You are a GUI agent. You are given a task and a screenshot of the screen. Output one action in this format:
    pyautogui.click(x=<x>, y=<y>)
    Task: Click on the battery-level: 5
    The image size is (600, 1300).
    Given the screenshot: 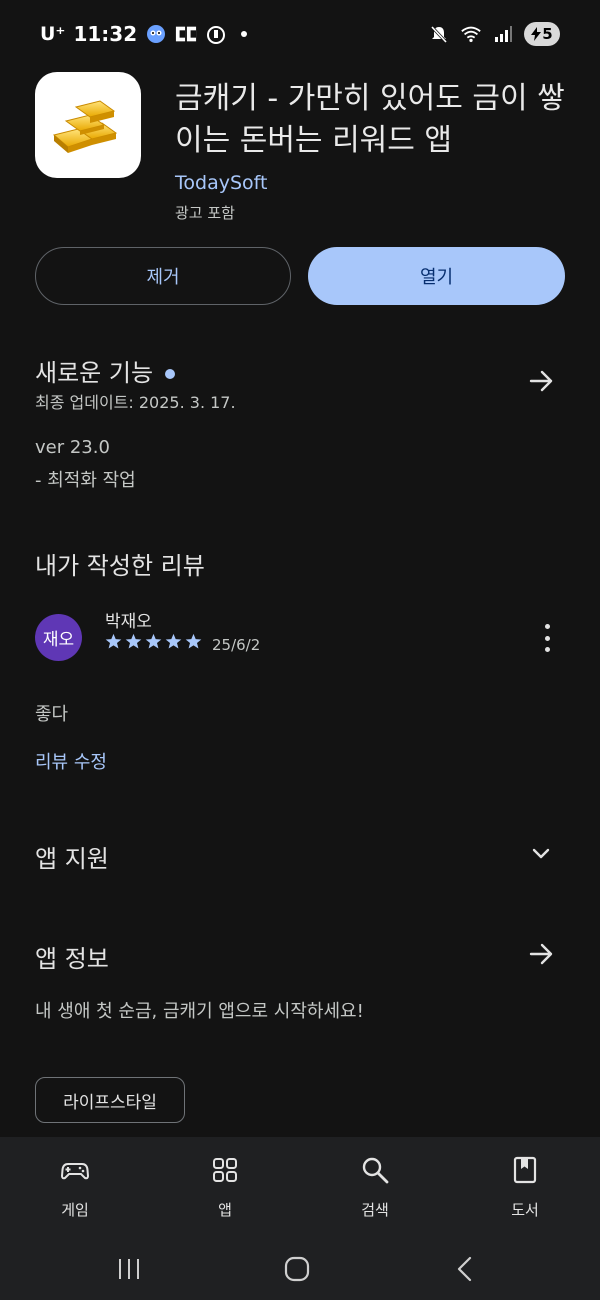 What is the action you would take?
    pyautogui.click(x=547, y=34)
    